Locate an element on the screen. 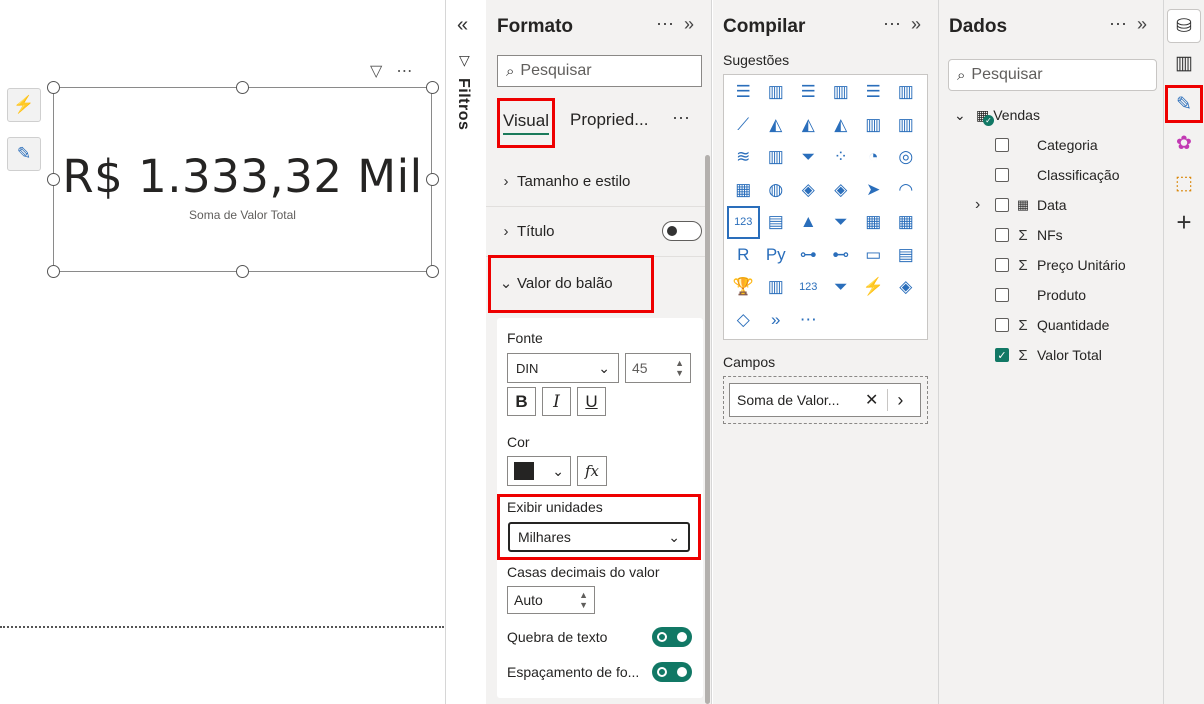  decomposition-tree-icon: ⊷ is located at coordinates (841, 255).